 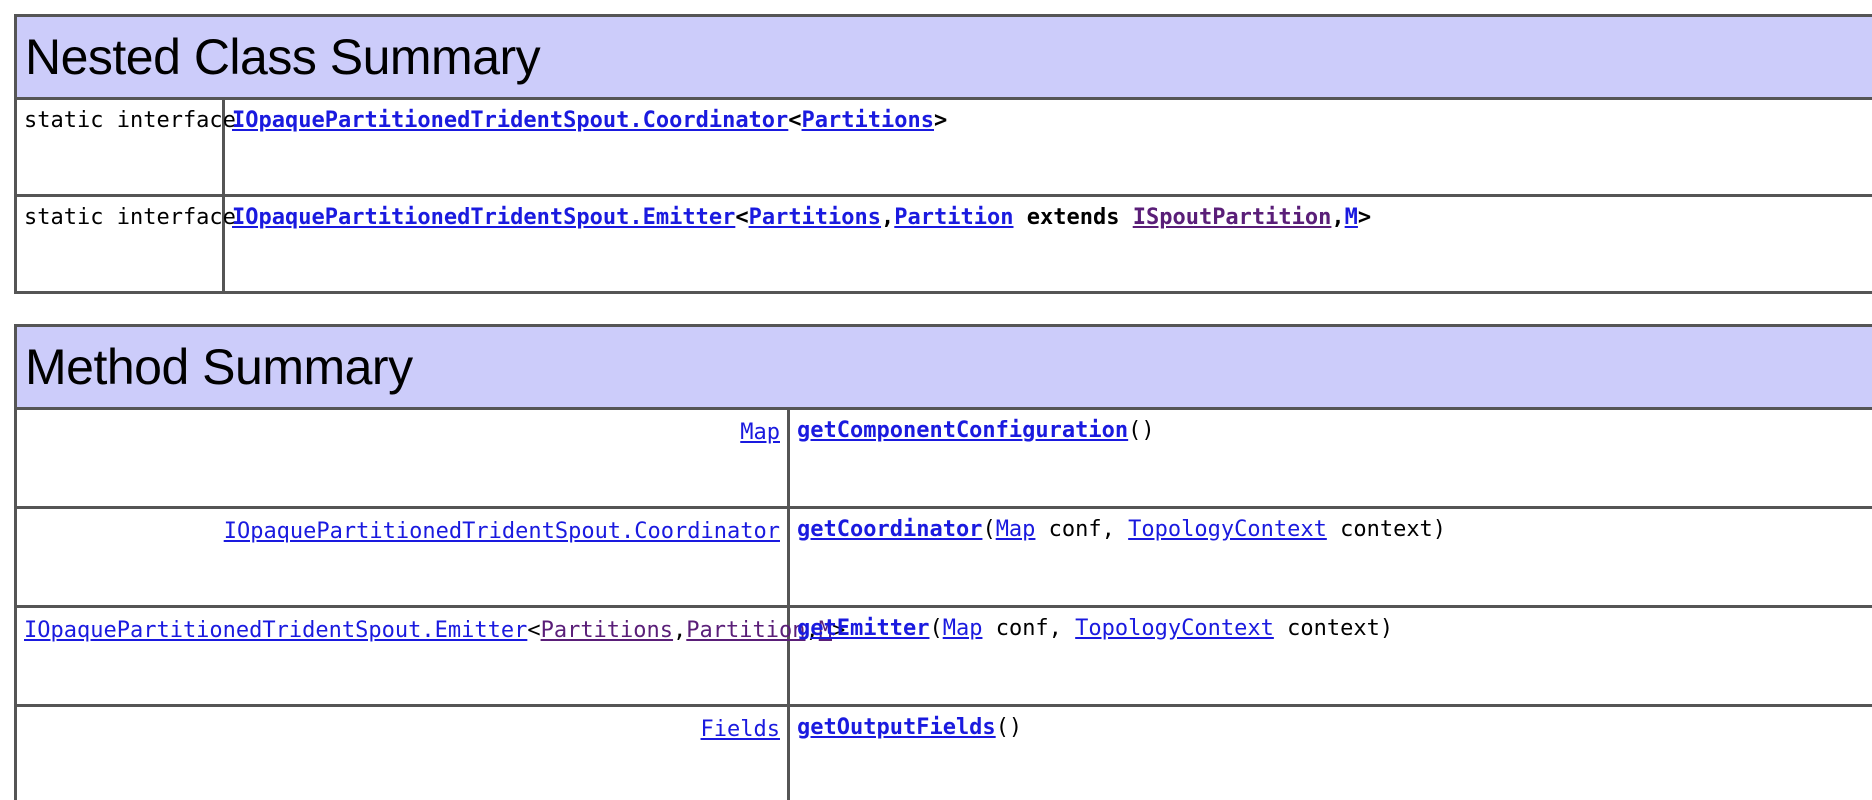 I want to click on getemitter-method-link: getEmitter, so click(x=863, y=628).